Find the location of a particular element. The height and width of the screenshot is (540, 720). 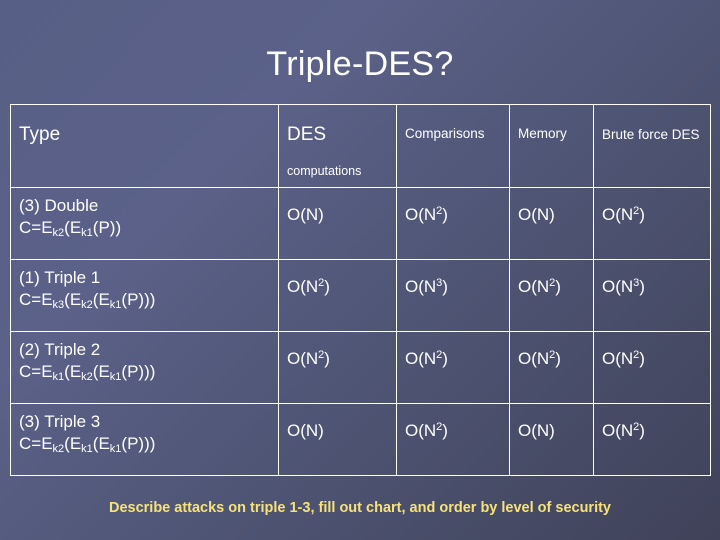

row-label-cell: (2) Triple 2 C=Ek1(Ek2(Ek1(P))) is located at coordinates (144, 368).